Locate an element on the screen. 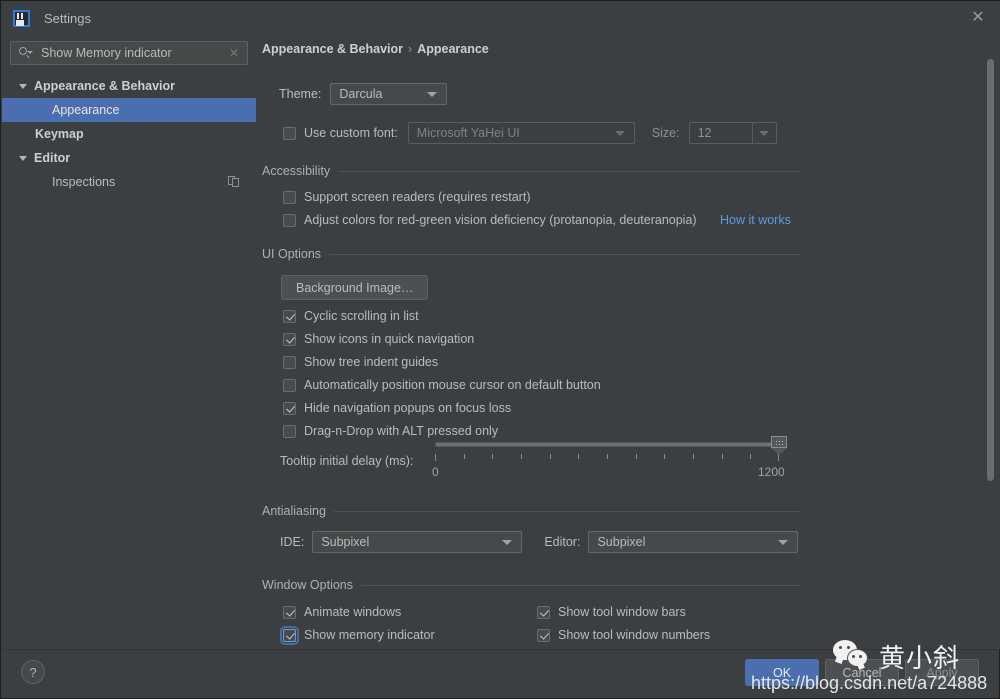 Image resolution: width=1000 pixels, height=699 pixels. animate-windows-checkbox: Animate windows is located at coordinates (342, 612).